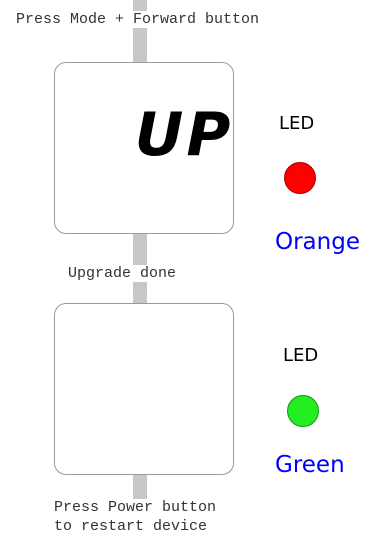 The height and width of the screenshot is (535, 373). What do you see at coordinates (297, 123) in the screenshot?
I see `led-label-1: LED` at bounding box center [297, 123].